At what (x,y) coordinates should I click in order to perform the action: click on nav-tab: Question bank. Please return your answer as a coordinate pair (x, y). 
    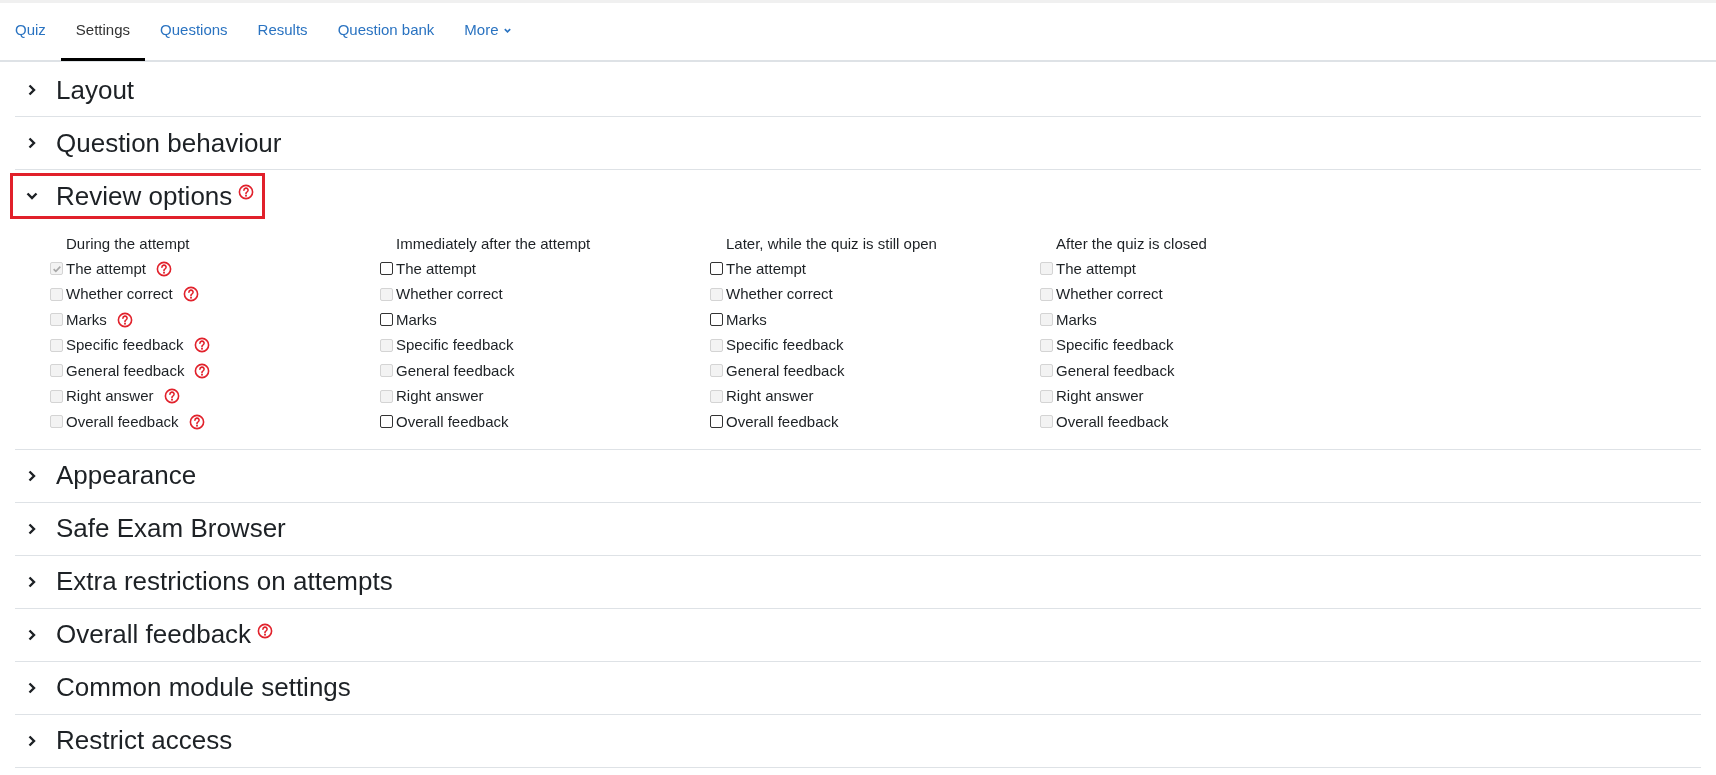
    Looking at the image, I should click on (386, 32).